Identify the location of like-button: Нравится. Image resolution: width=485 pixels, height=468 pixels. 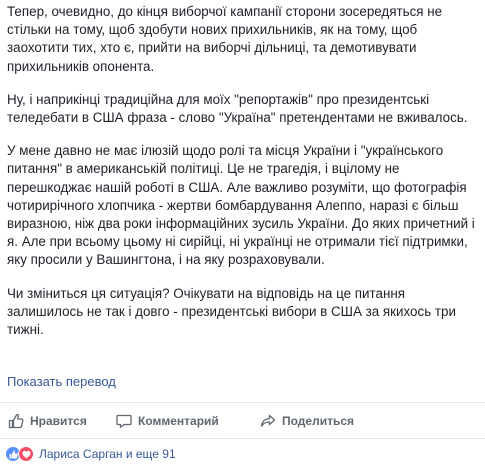
(47, 420).